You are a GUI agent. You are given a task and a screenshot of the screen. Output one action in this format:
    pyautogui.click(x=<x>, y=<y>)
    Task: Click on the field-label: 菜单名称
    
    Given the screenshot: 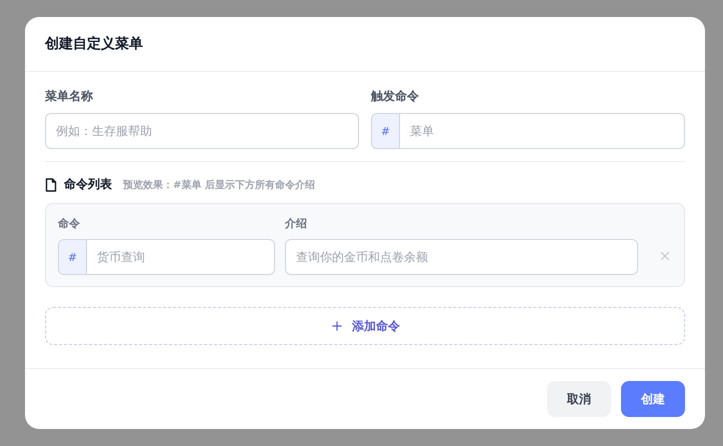 What is the action you would take?
    pyautogui.click(x=69, y=96)
    